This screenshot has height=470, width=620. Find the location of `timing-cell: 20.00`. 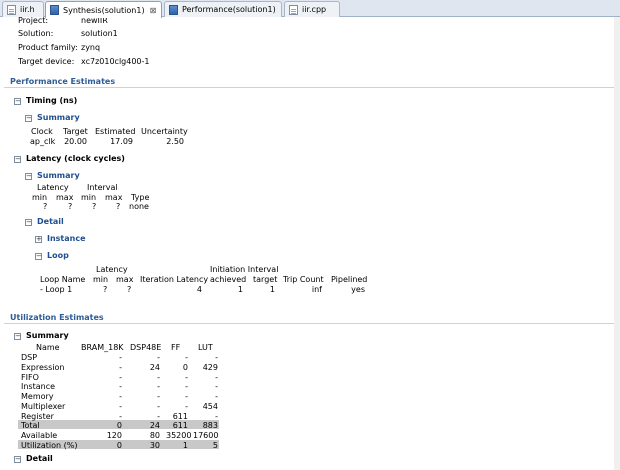

timing-cell: 20.00 is located at coordinates (75, 141).